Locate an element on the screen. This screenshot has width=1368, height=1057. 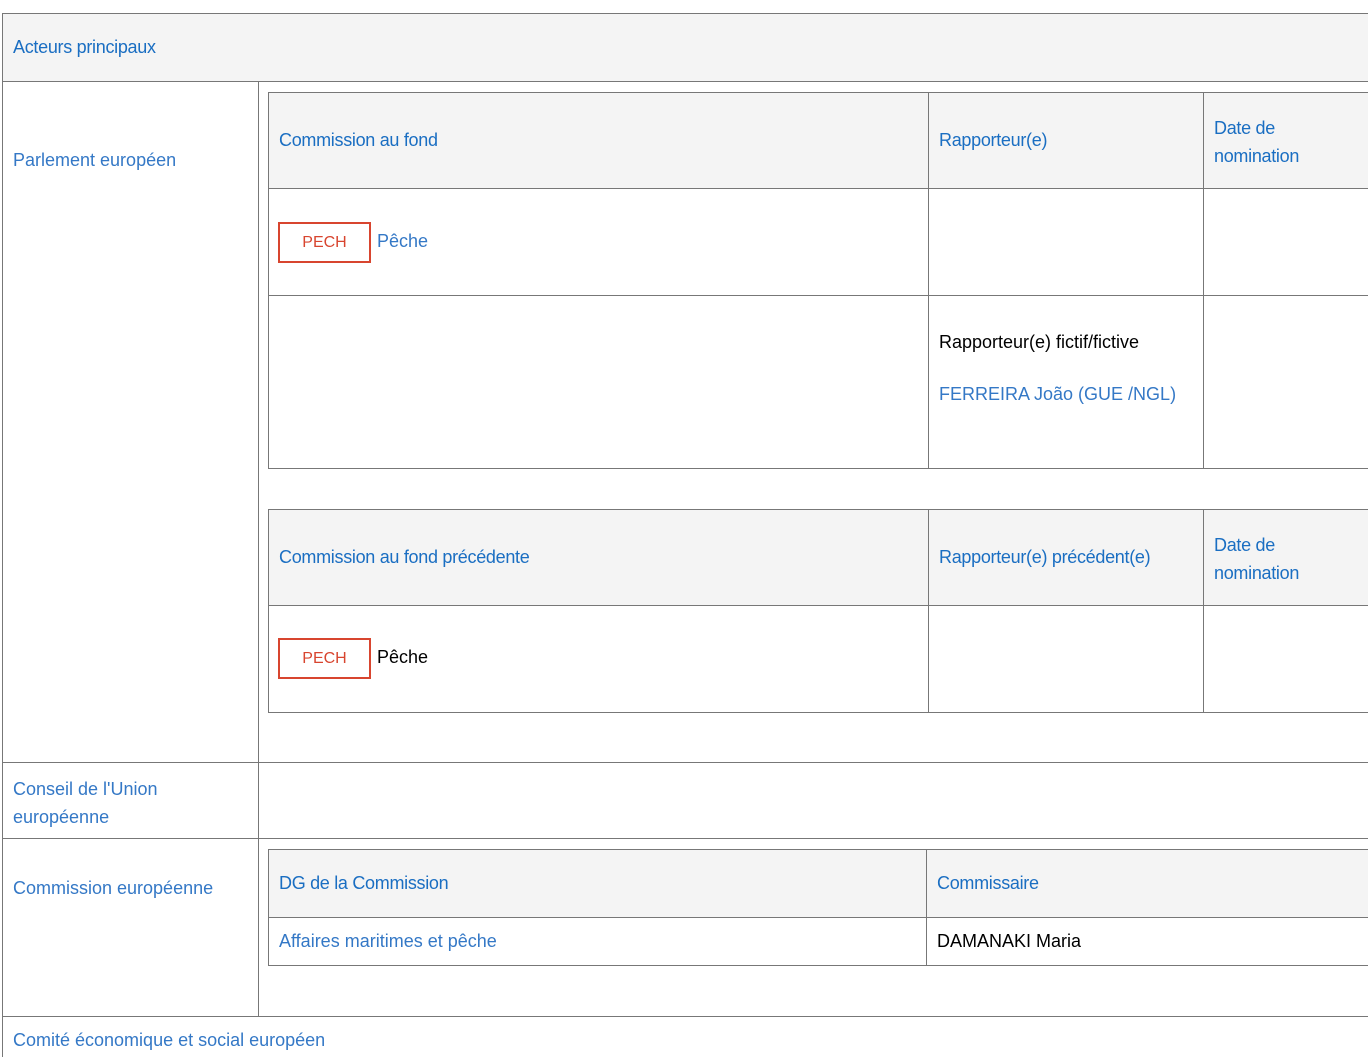
actor-commission-link: Commission européenne is located at coordinates (113, 888).